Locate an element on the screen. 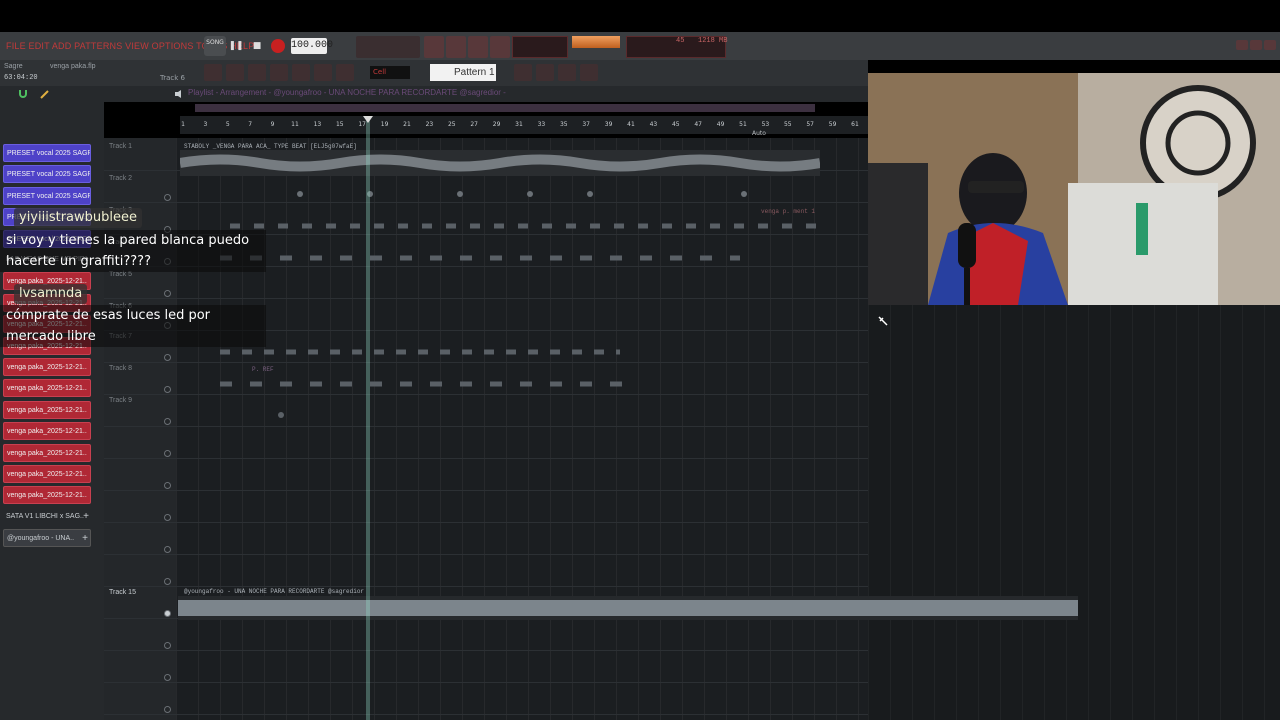 This screenshot has width=1280, height=720. magnet-icon is located at coordinates (23, 94).